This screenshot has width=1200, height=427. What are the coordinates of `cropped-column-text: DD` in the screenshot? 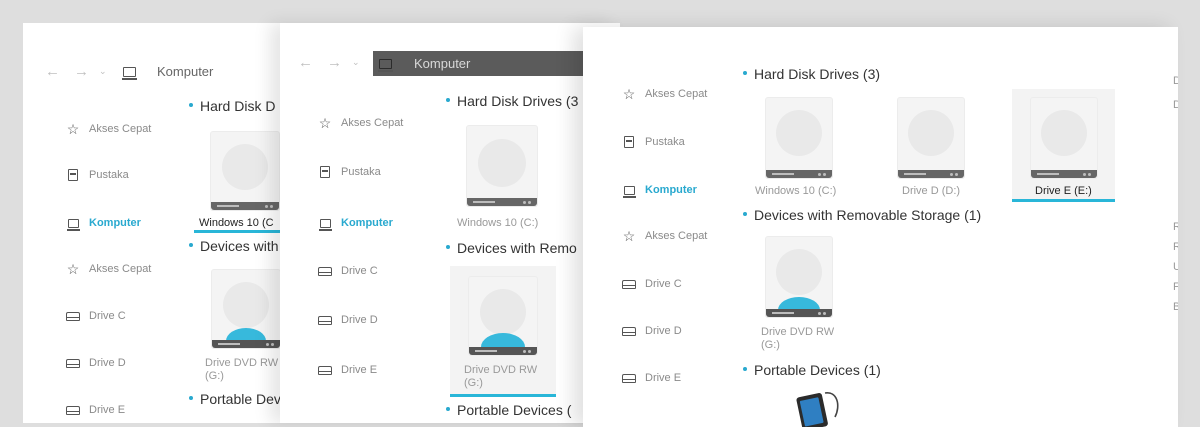 It's located at (1175, 93).